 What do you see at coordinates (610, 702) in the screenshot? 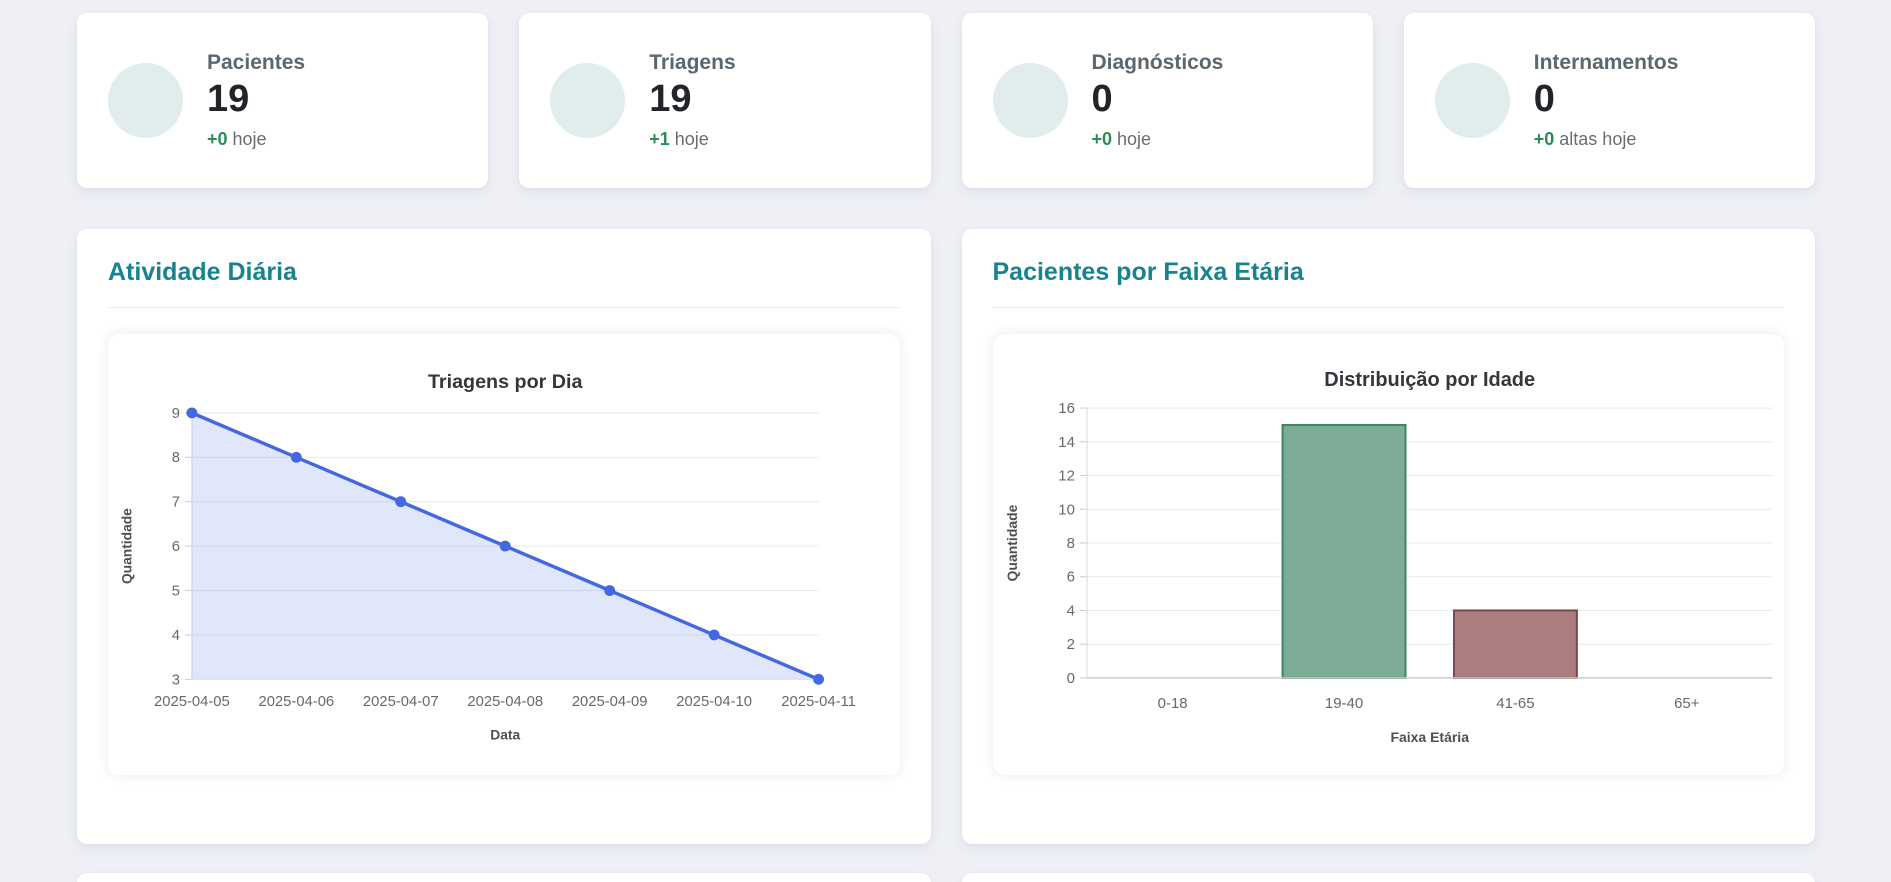
I see `svg-text: 2025-04-09` at bounding box center [610, 702].